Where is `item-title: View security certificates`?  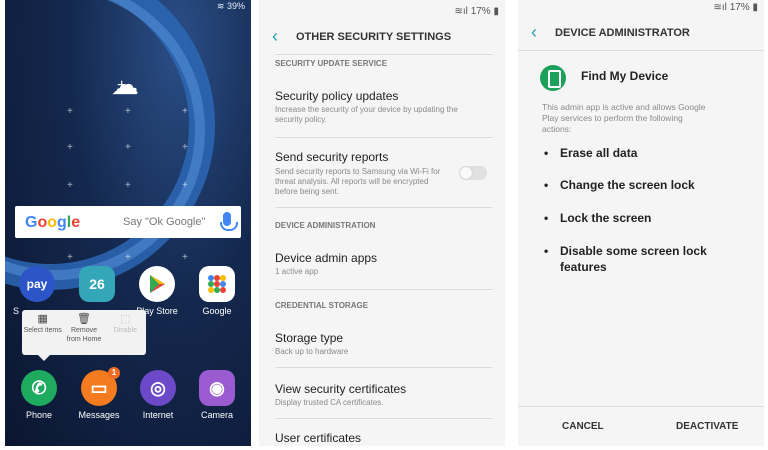 item-title: View security certificates is located at coordinates (341, 389).